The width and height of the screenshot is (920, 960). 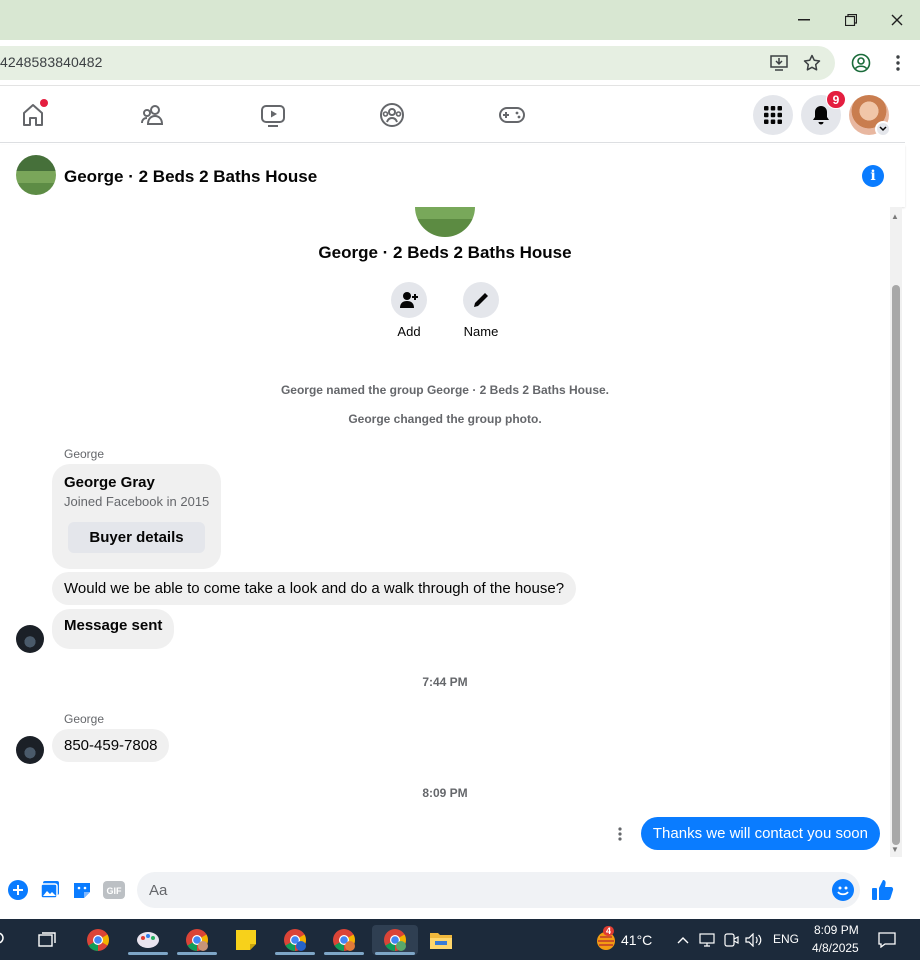 I want to click on menu-grid-button, so click(x=773, y=115).